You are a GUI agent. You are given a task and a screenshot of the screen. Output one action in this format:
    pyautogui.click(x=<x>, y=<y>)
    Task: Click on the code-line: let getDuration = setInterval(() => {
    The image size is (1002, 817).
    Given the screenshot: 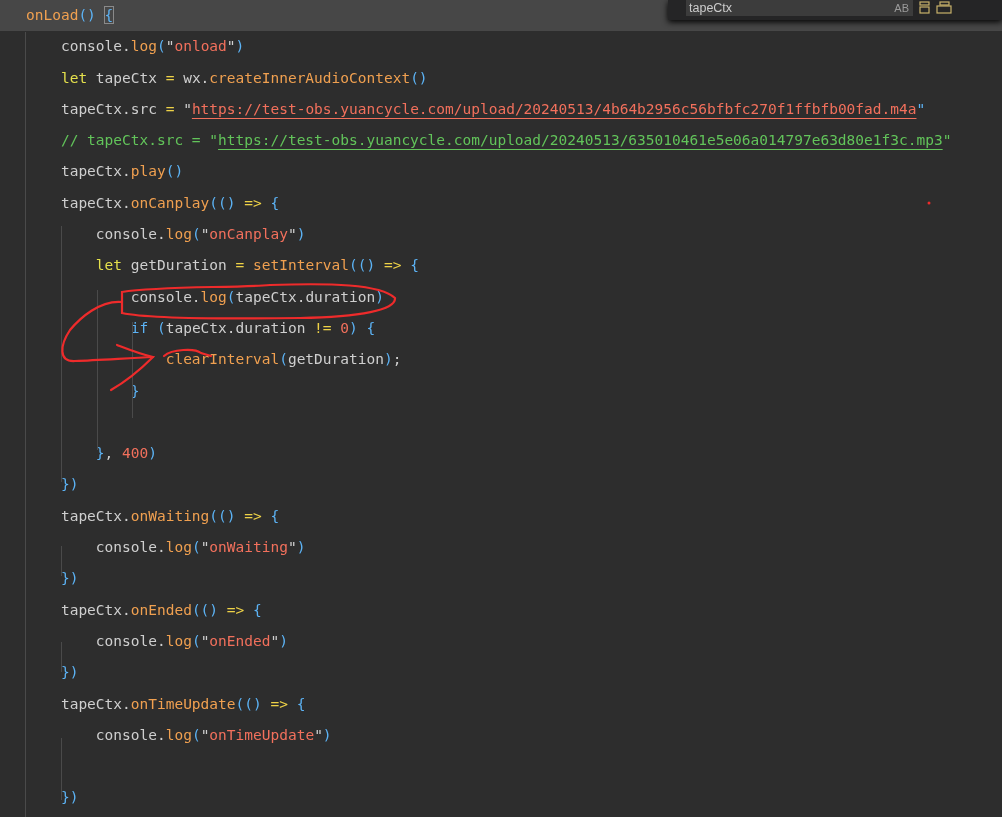 What is the action you would take?
    pyautogui.click(x=256, y=266)
    